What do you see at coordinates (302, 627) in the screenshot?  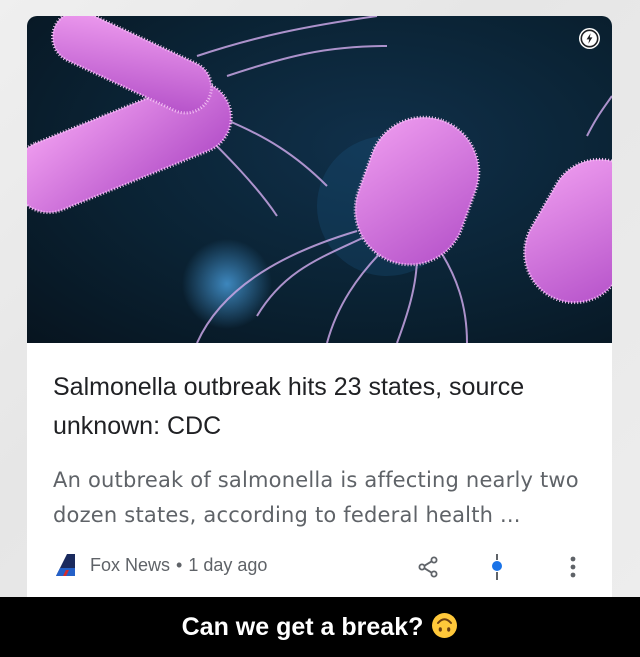 I see `caption-text: Can we get a break?` at bounding box center [302, 627].